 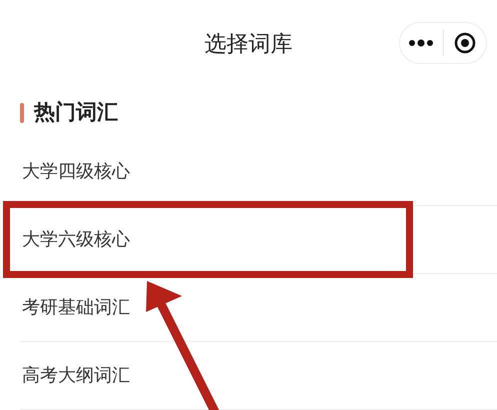 What do you see at coordinates (75, 307) in the screenshot?
I see `word-list-item: 考研基础词汇` at bounding box center [75, 307].